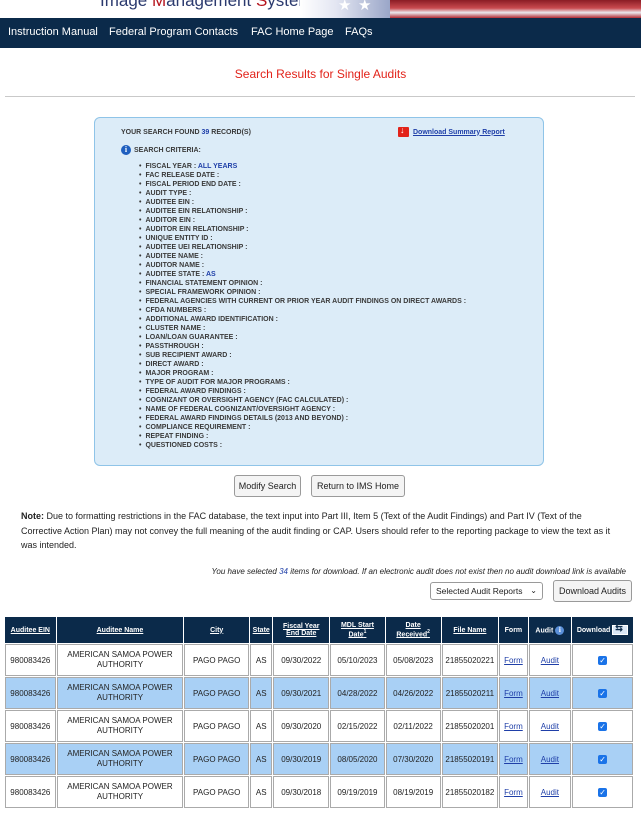  I want to click on criteria-item: AUDITOR EIN RELATIONSHIP :, so click(302, 229).